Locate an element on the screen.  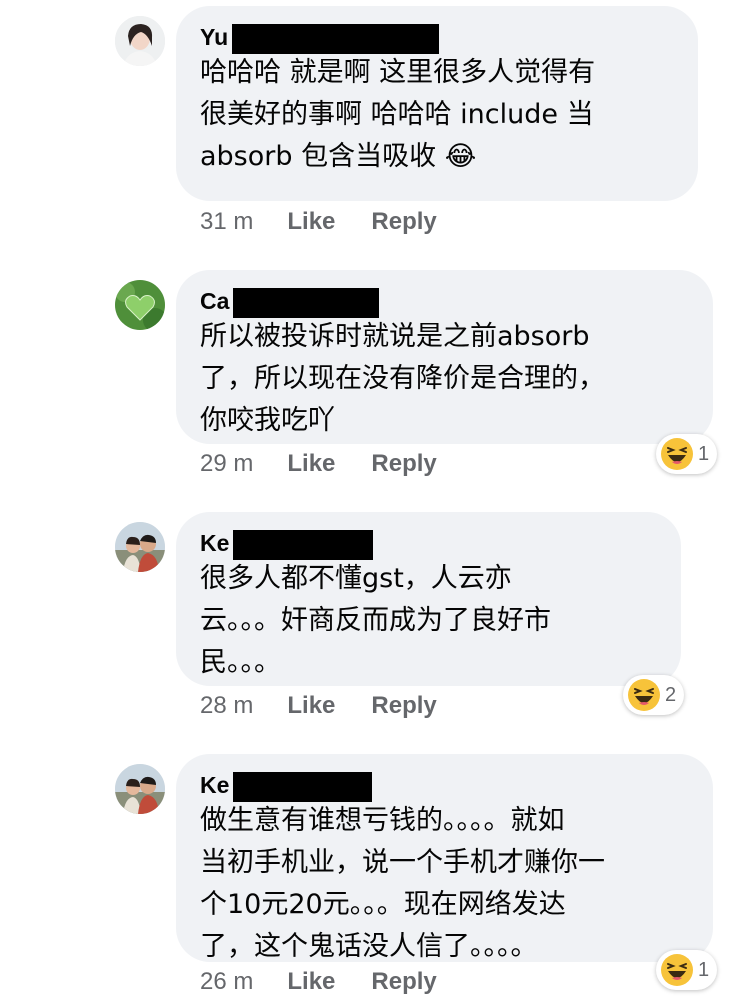
comment-actions: 31 m Like Reply is located at coordinates (336, 222).